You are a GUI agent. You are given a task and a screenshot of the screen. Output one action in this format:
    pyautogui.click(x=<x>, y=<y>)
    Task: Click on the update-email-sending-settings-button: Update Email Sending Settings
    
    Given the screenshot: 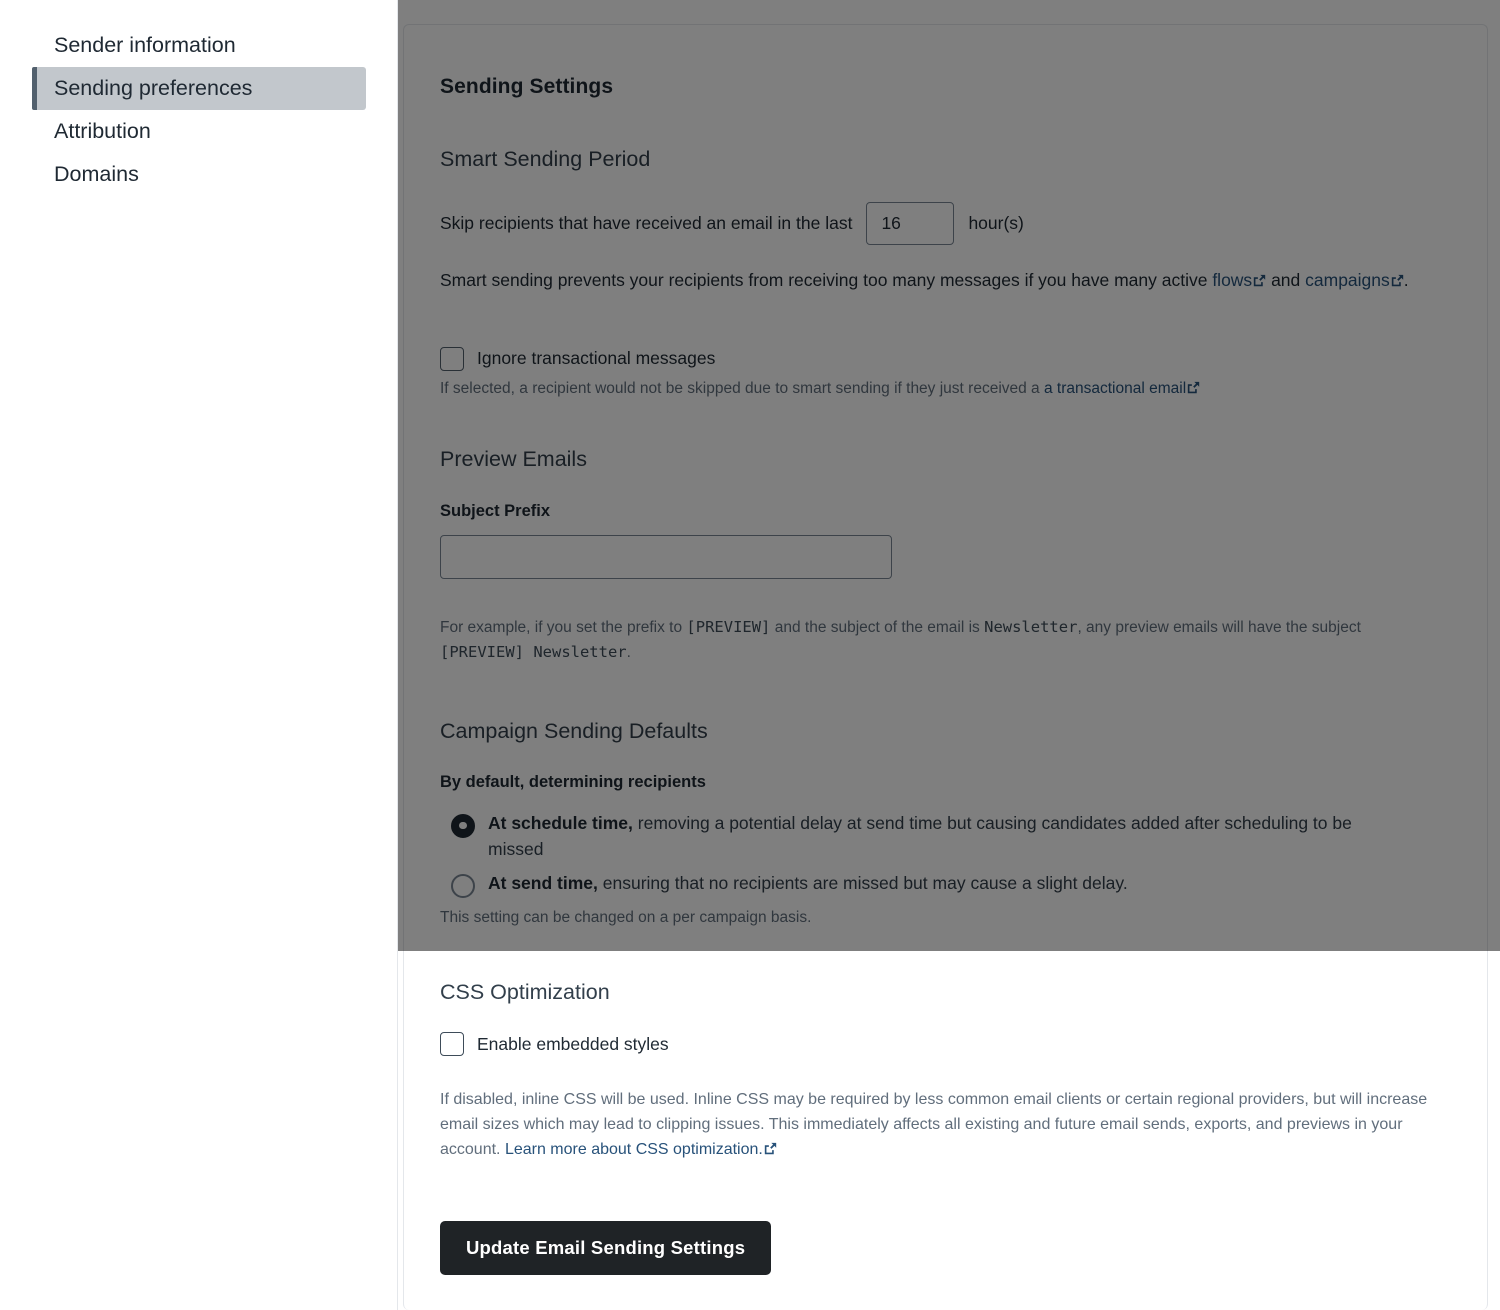 What is the action you would take?
    pyautogui.click(x=606, y=1247)
    